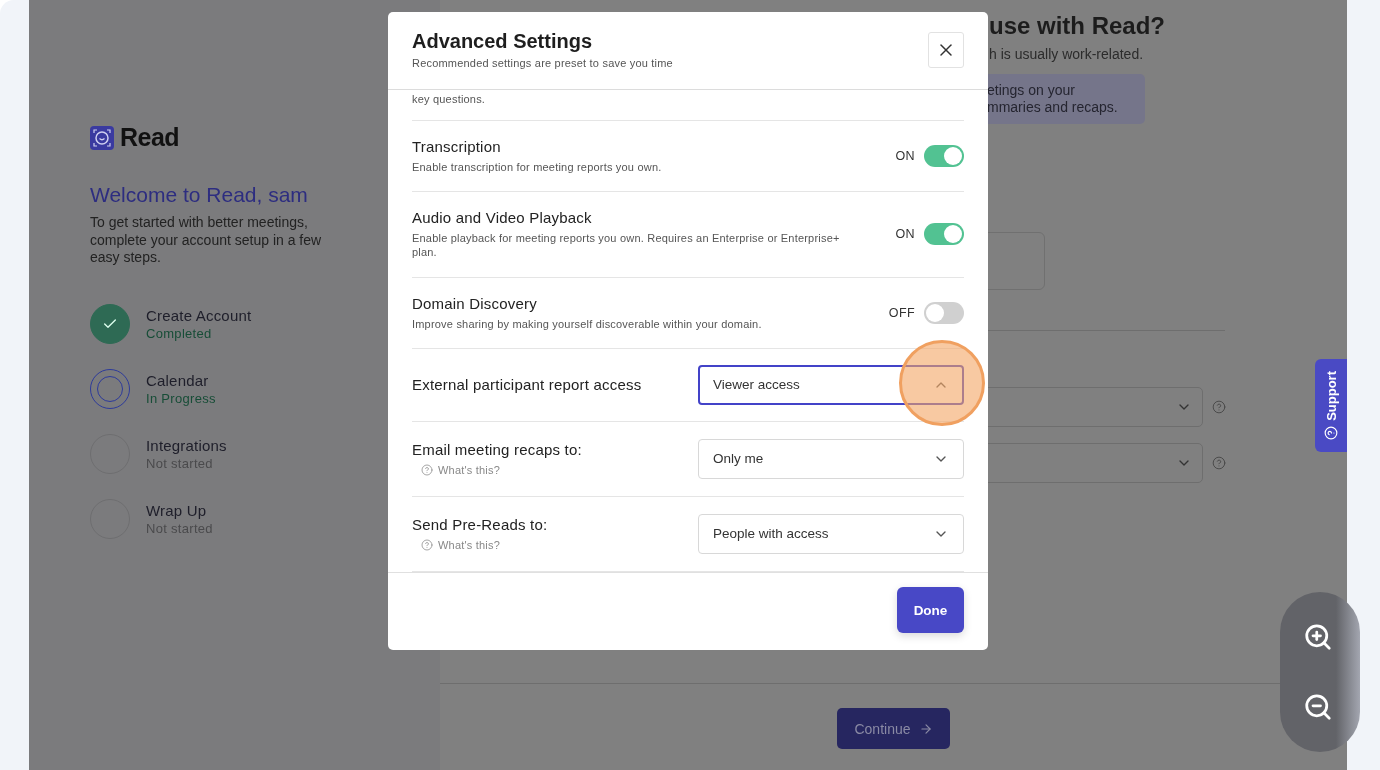  I want to click on setting-title: Audio and Video Playback, so click(502, 218).